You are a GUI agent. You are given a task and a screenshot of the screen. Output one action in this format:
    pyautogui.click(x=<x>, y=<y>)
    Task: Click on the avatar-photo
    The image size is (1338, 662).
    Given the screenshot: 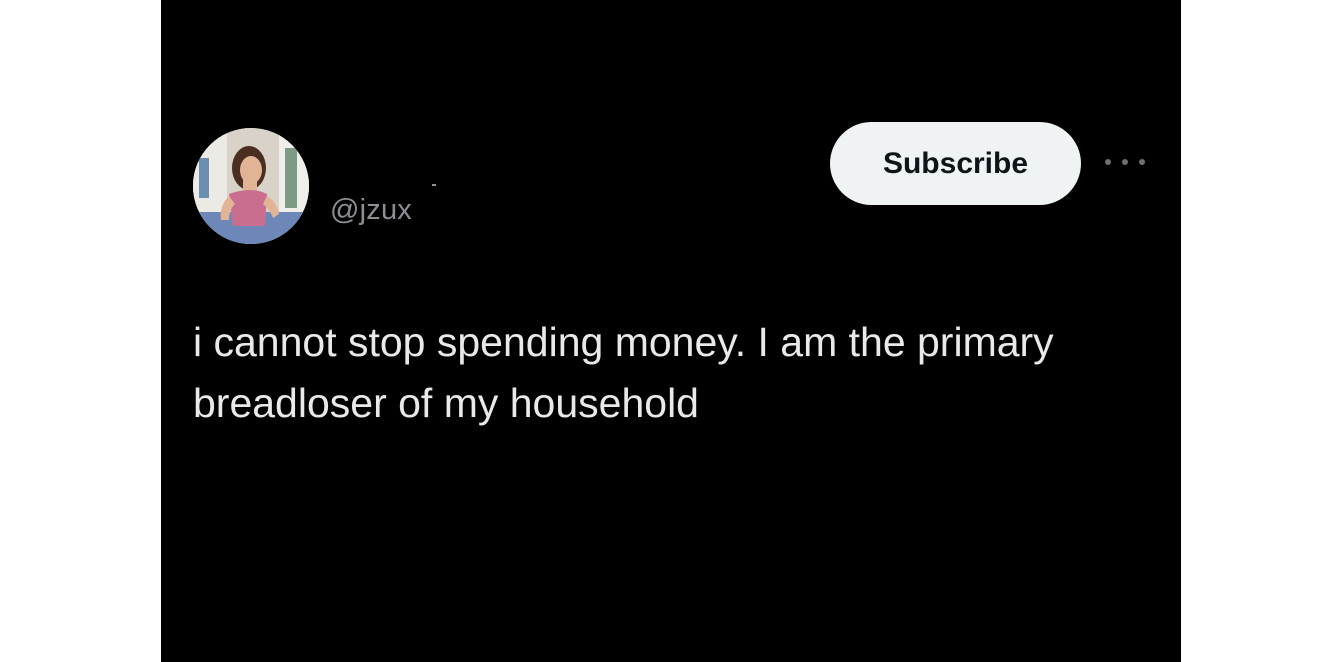 What is the action you would take?
    pyautogui.click(x=251, y=186)
    